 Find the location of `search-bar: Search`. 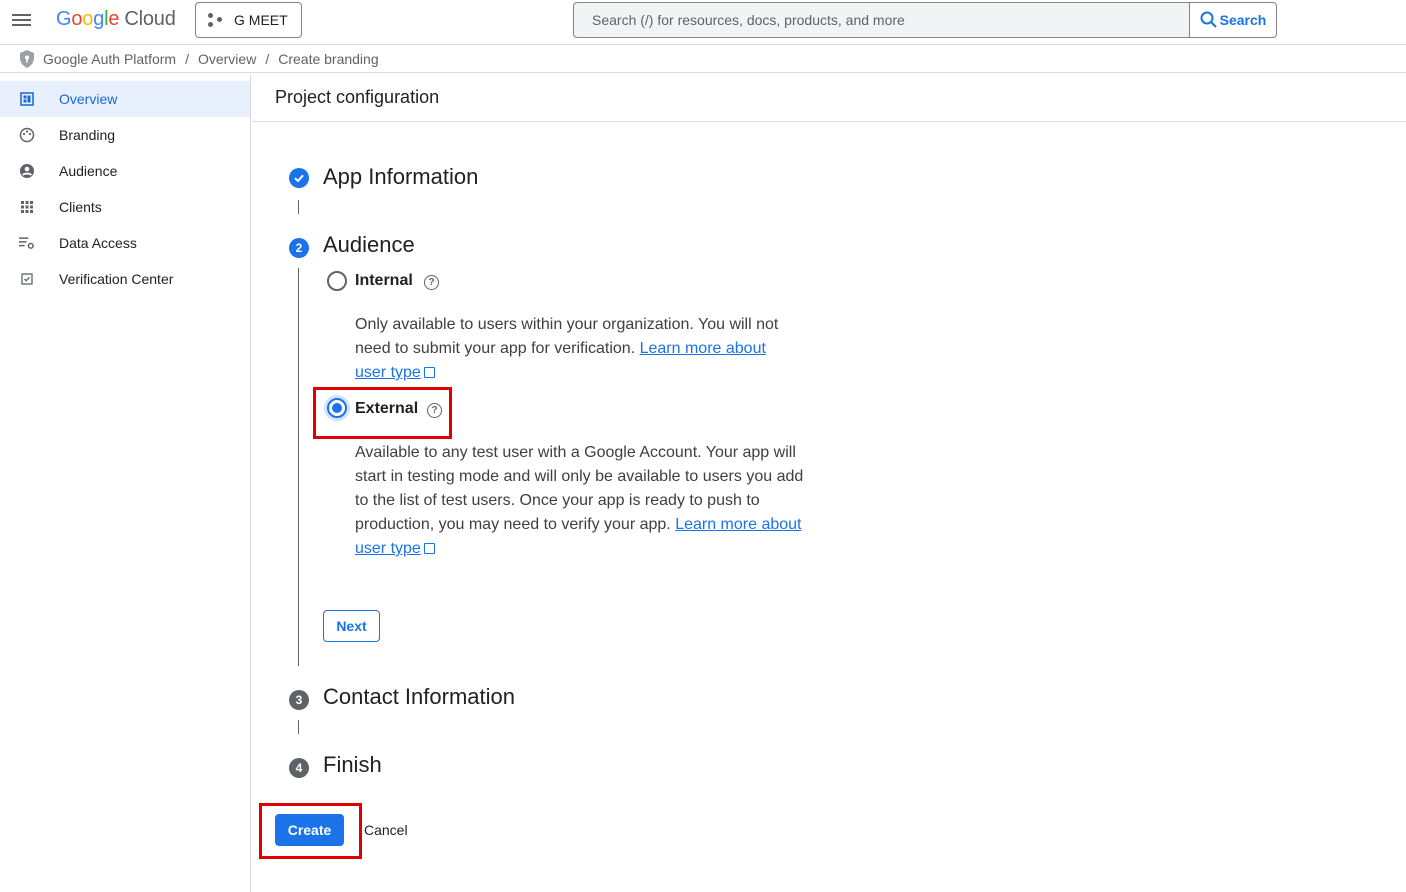

search-bar: Search is located at coordinates (925, 20).